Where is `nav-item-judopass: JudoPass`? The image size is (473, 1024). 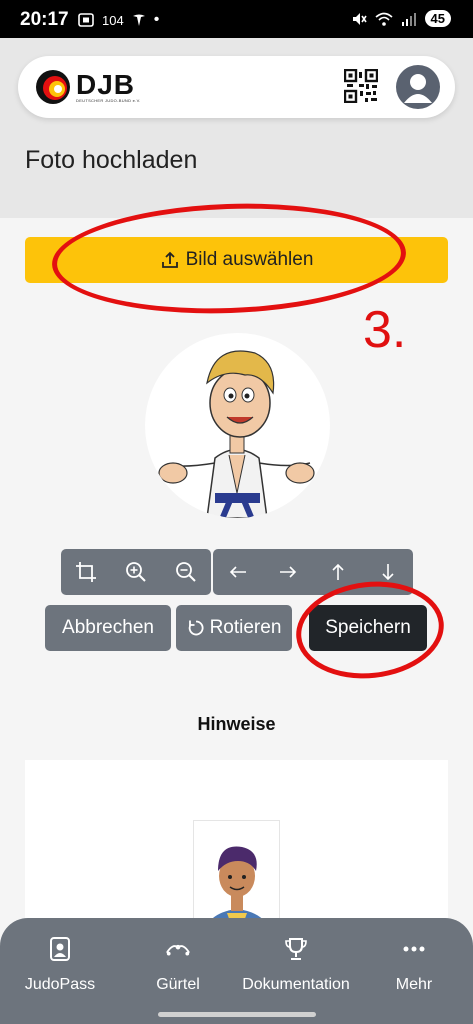 nav-item-judopass: JudoPass is located at coordinates (60, 963).